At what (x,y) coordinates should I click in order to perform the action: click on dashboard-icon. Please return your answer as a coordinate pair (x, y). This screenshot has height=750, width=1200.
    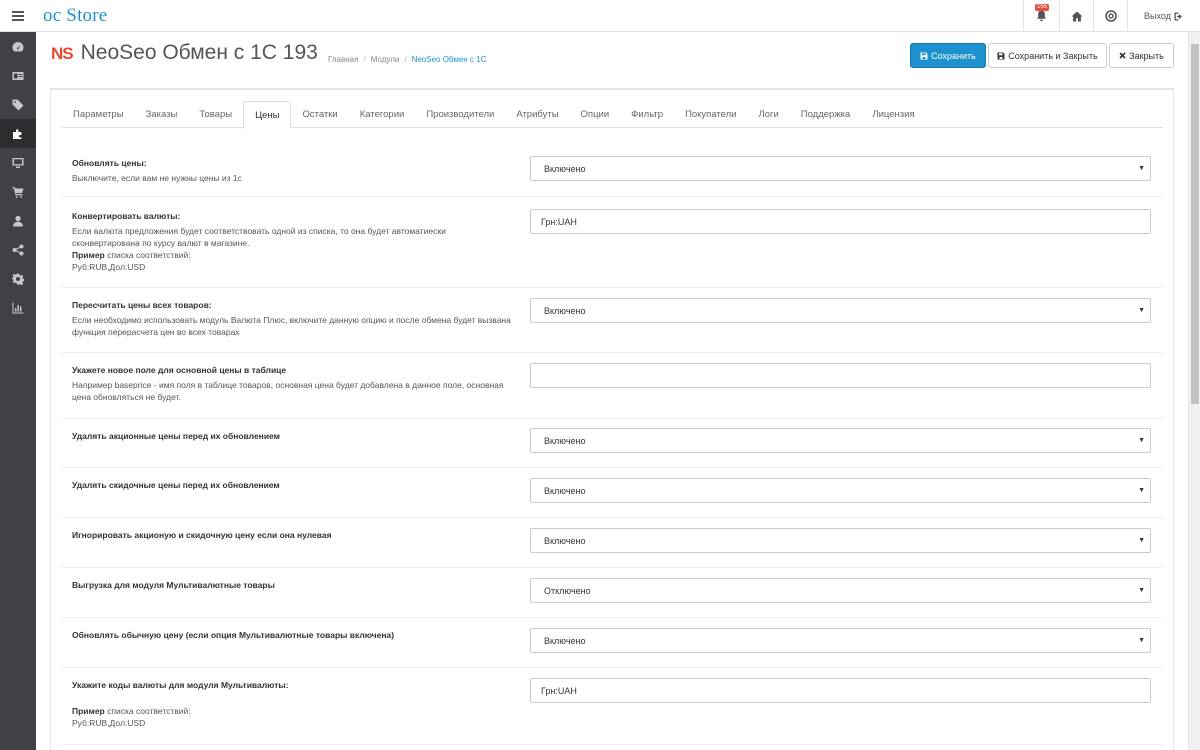
    Looking at the image, I should click on (18, 46).